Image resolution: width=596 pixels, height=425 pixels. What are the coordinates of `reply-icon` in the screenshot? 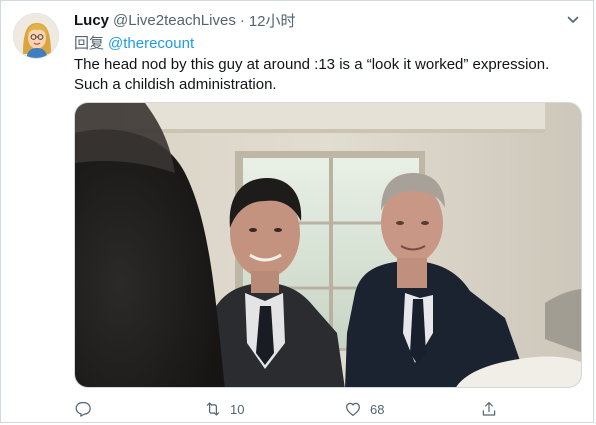 It's located at (83, 409).